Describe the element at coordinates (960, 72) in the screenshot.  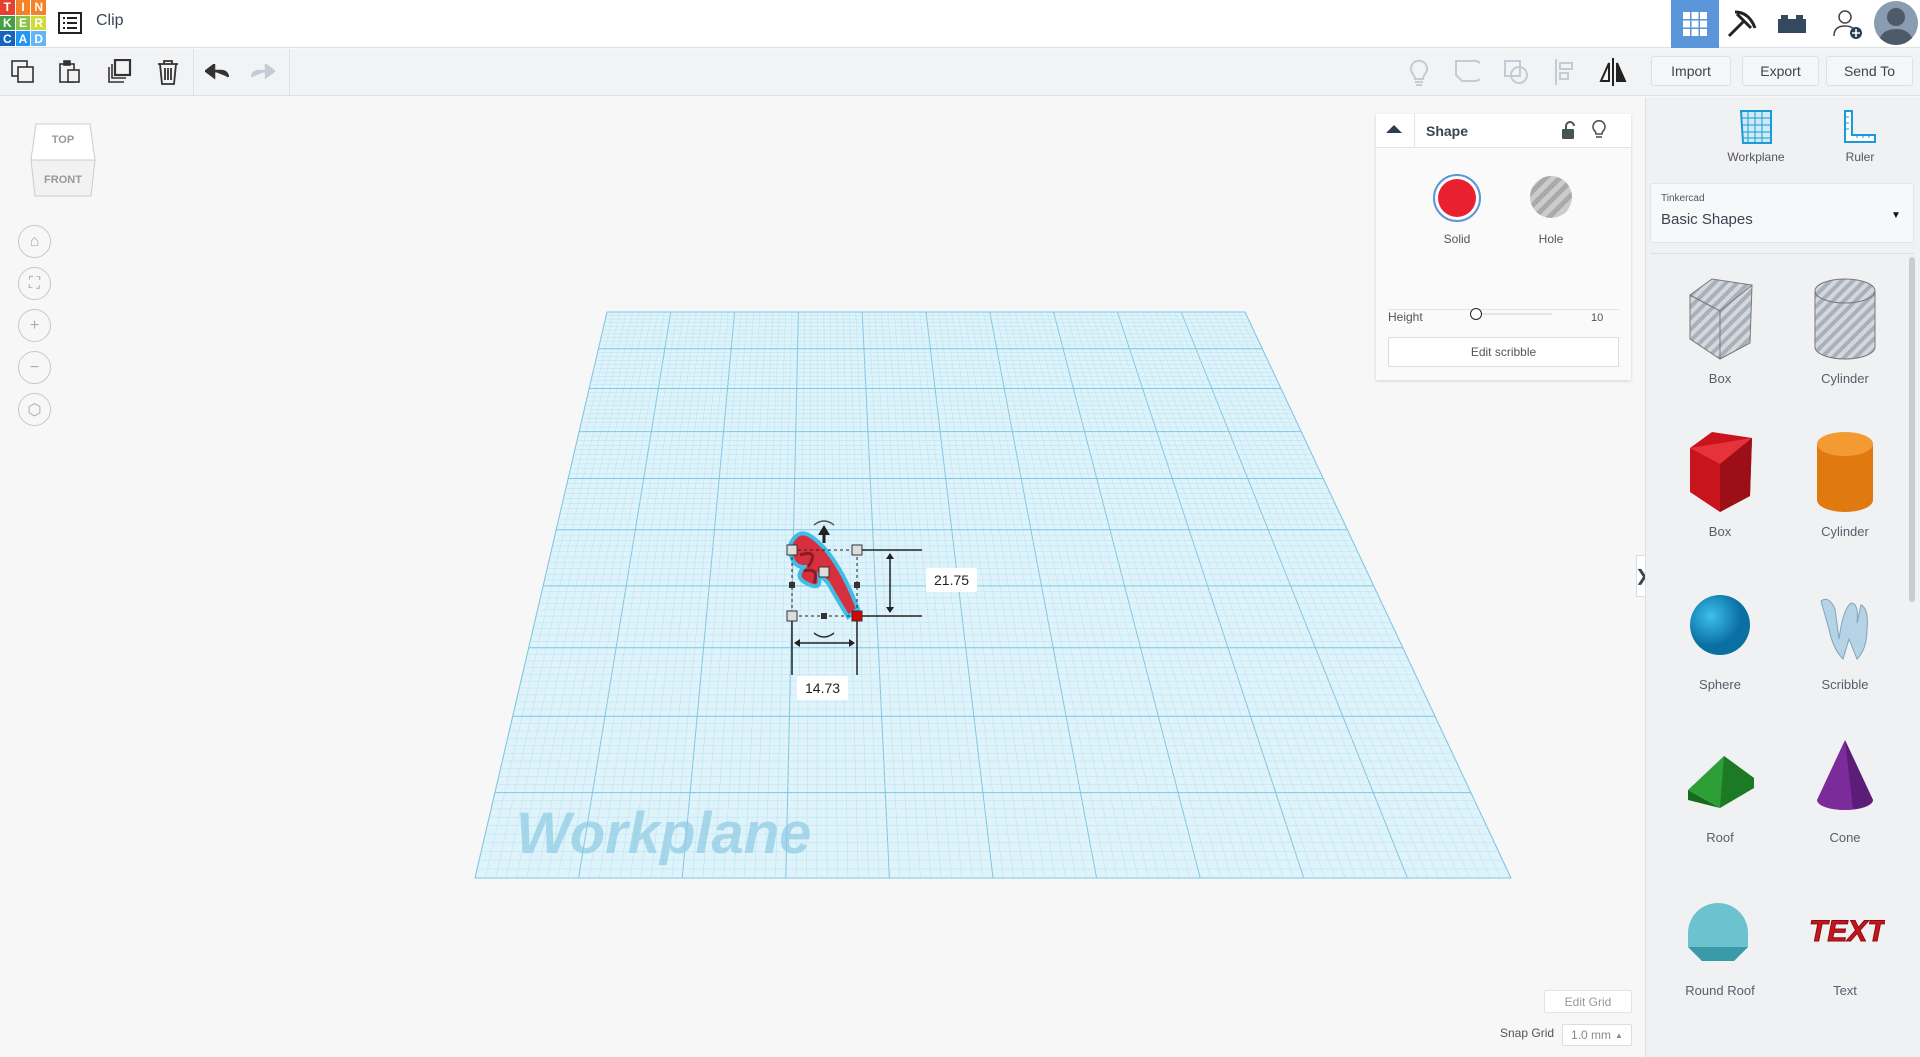
I see `toolbar: Import Export Send To` at that location.